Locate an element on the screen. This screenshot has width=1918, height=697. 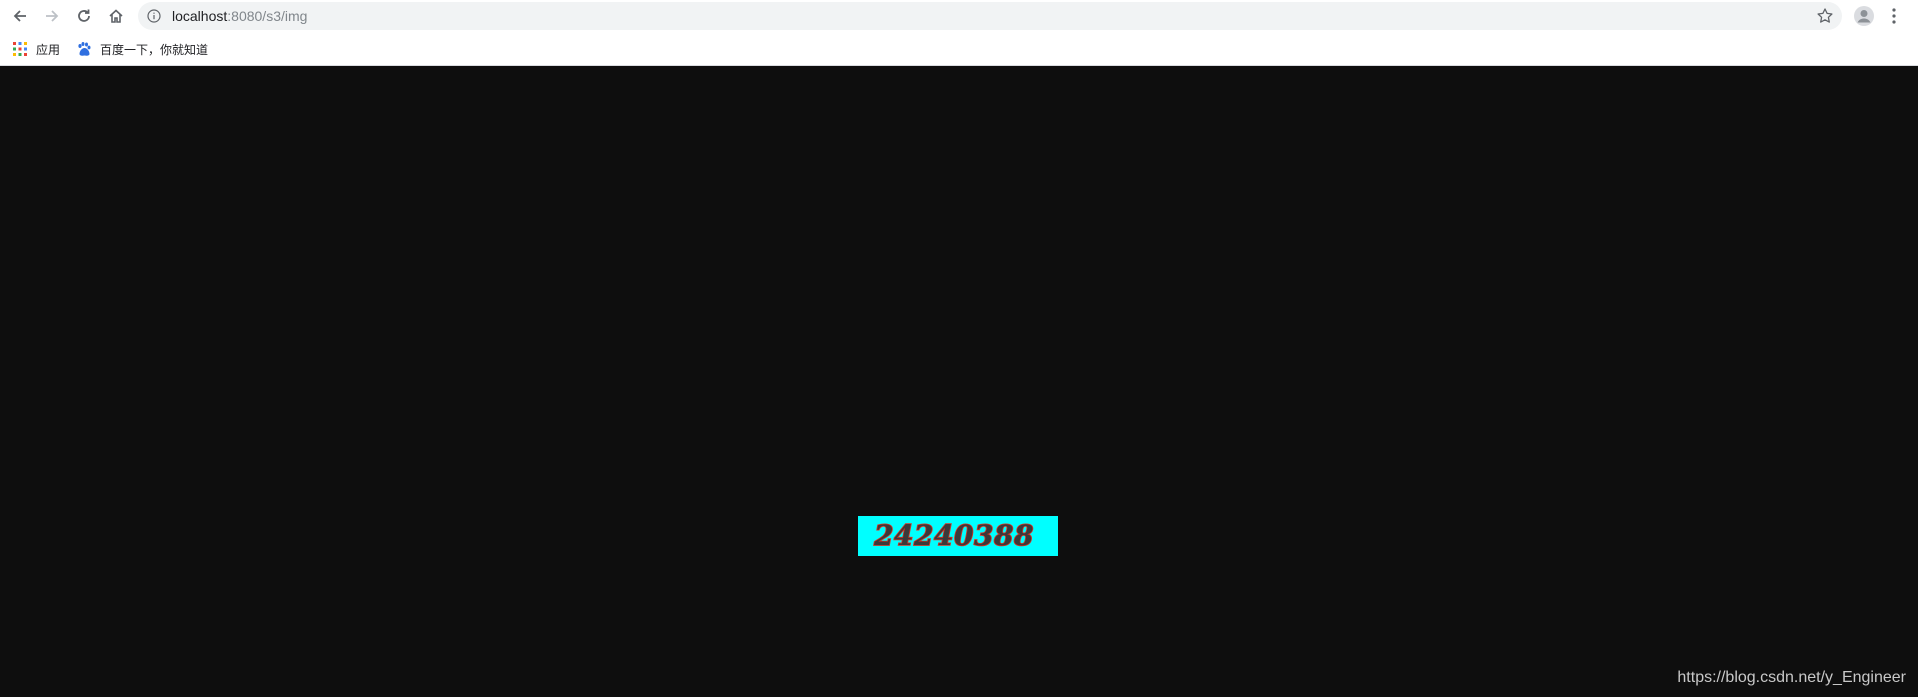
baidu-paw-icon is located at coordinates (84, 49).